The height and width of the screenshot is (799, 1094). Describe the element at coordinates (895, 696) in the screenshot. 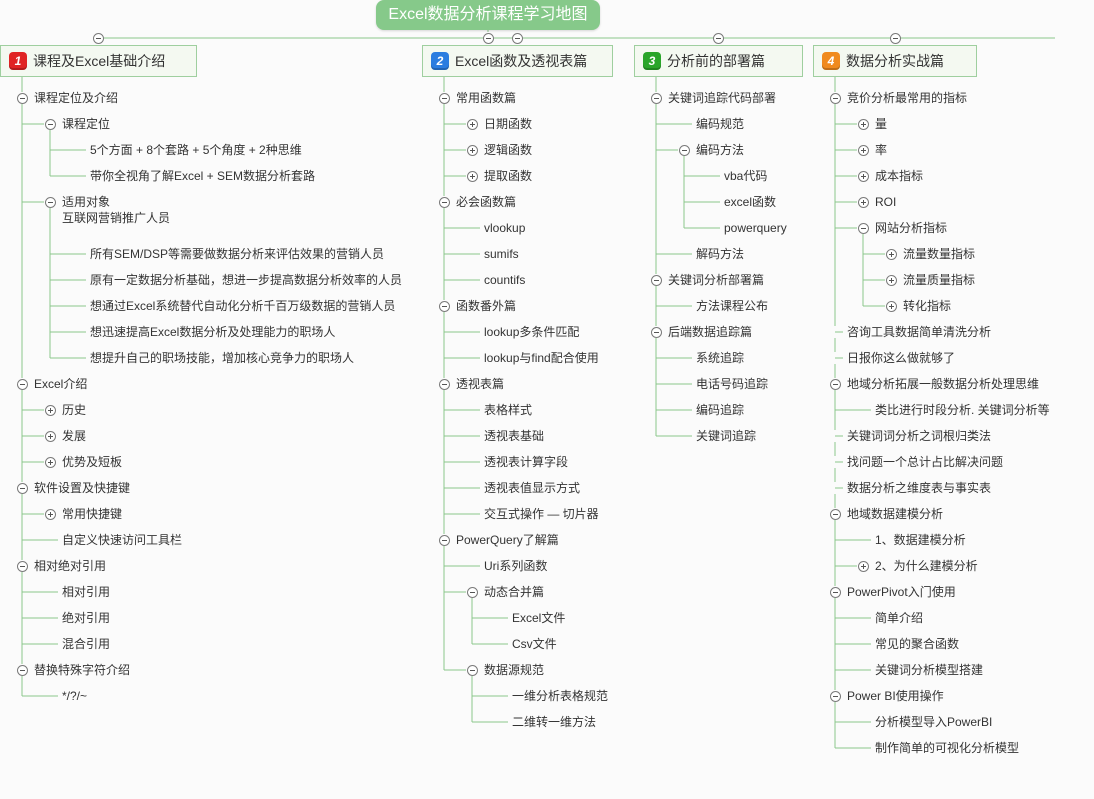

I see `topic-node: Power BI使用操作` at that location.